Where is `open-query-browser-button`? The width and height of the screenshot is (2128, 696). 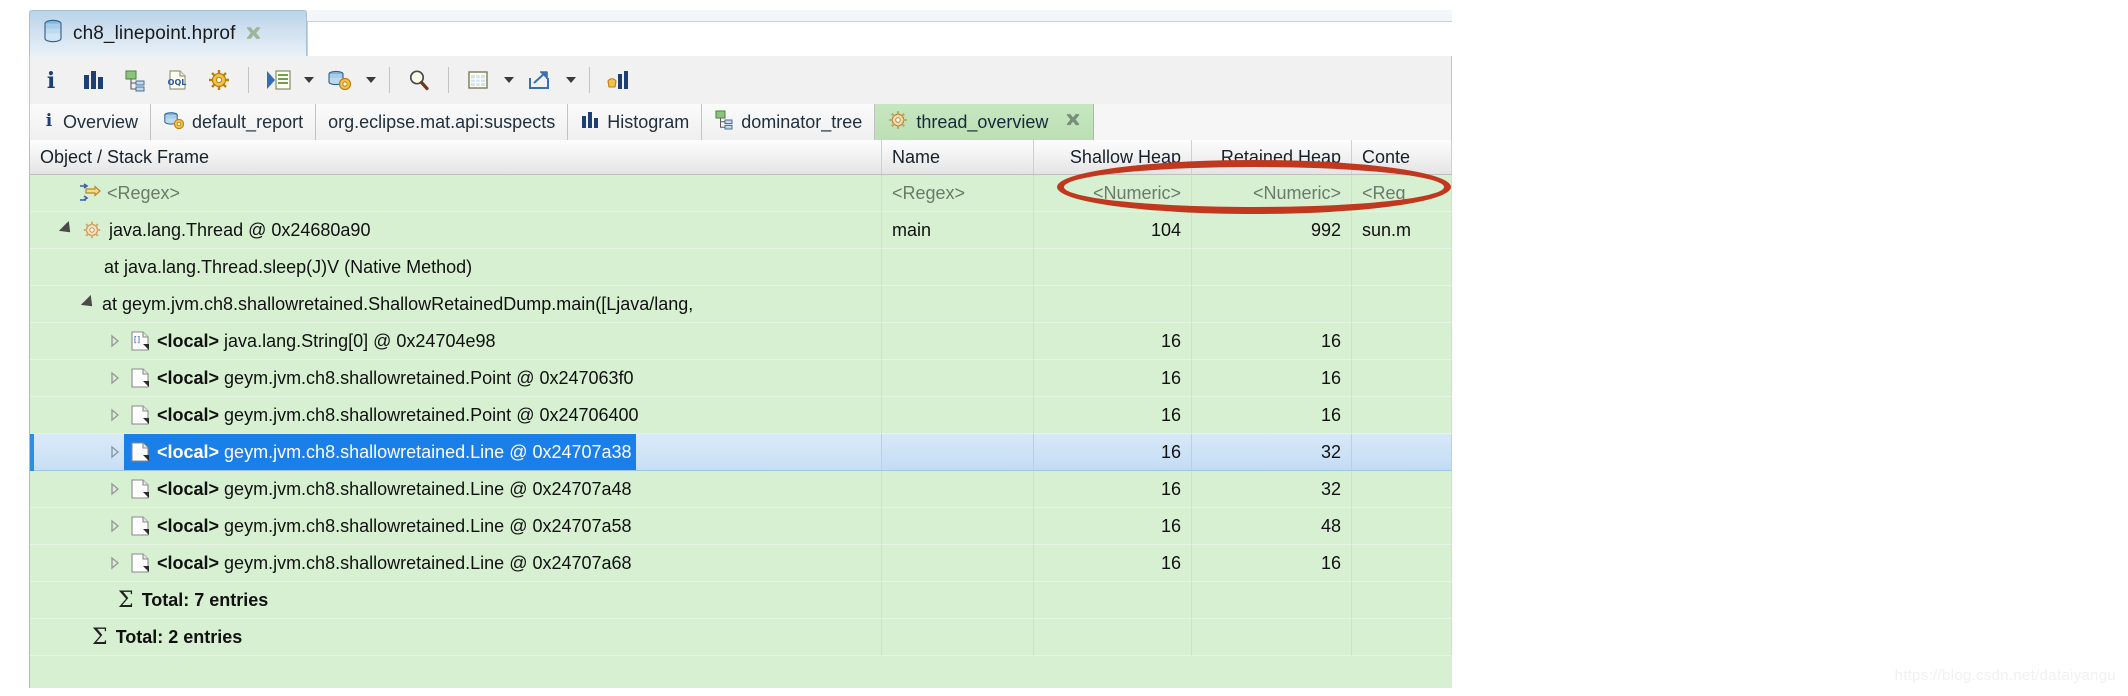
open-query-browser-button is located at coordinates (278, 80).